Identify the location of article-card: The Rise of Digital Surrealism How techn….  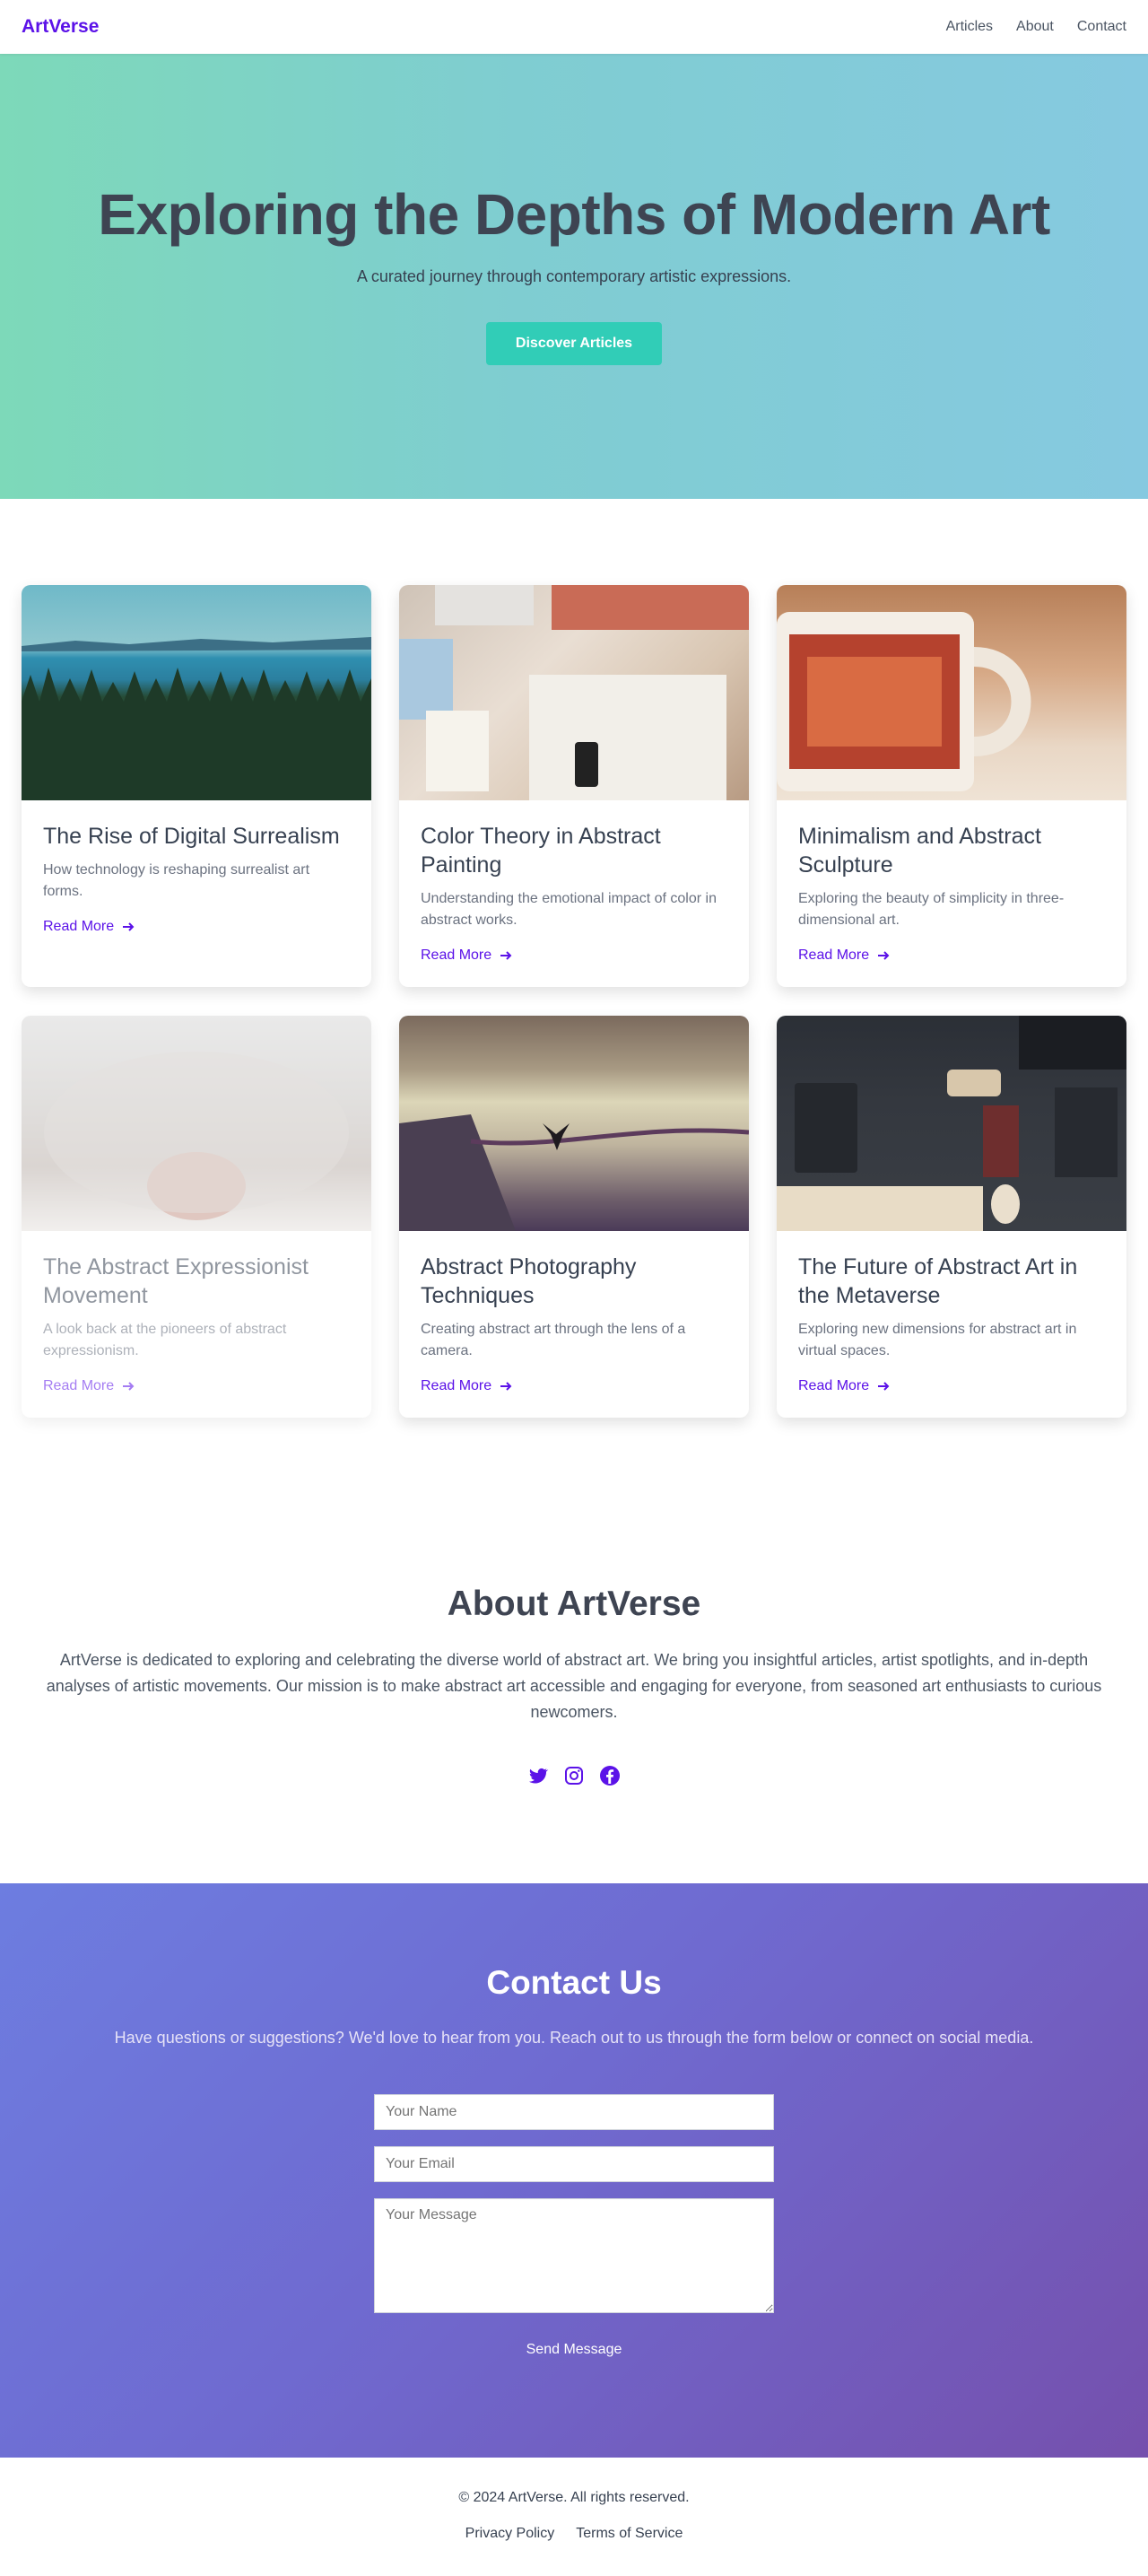
(196, 786).